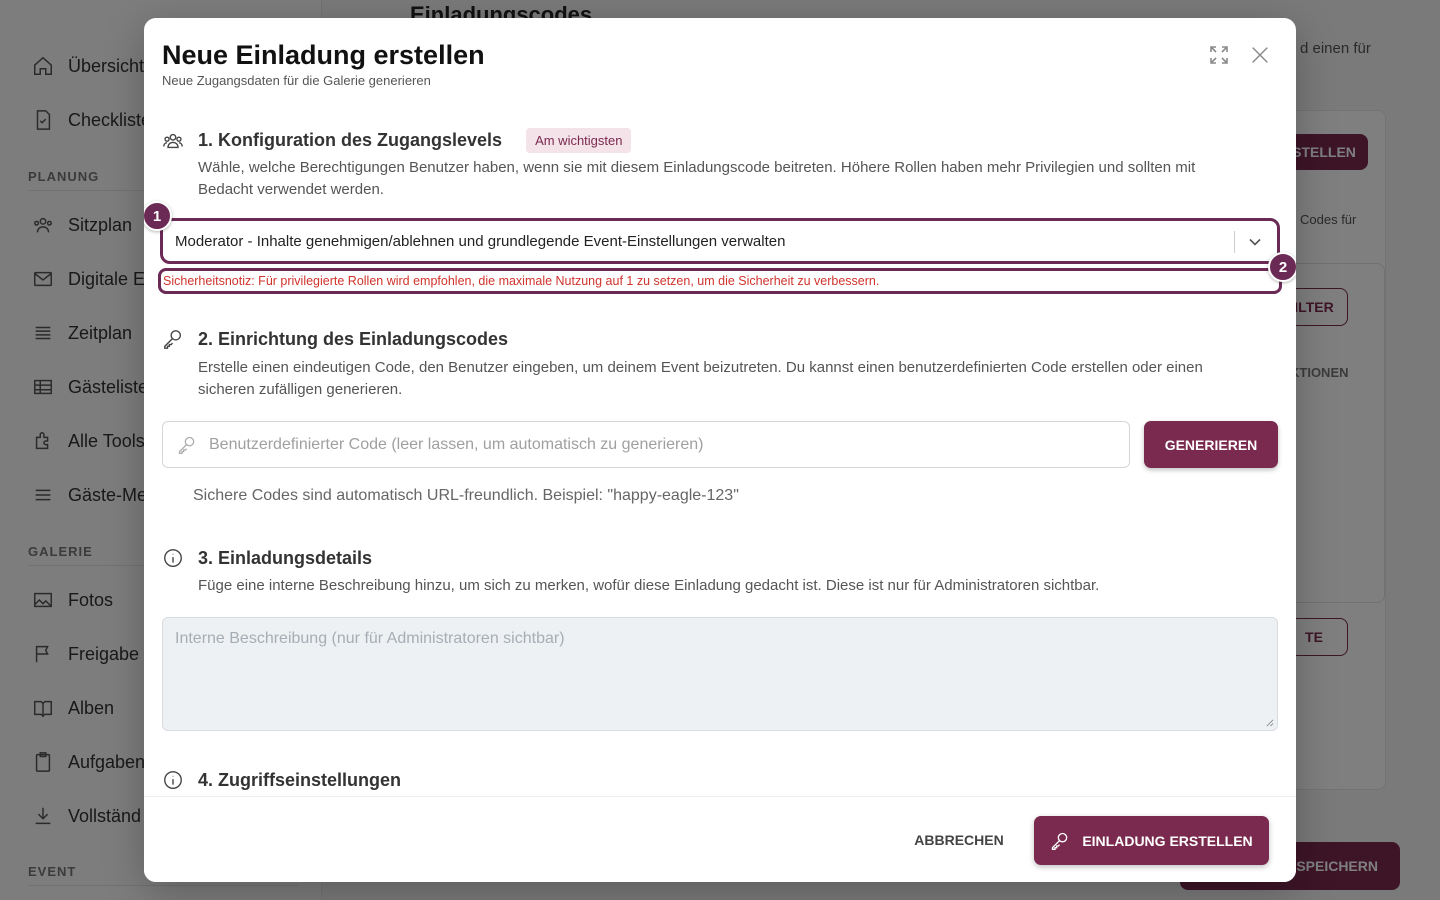 Image resolution: width=1440 pixels, height=900 pixels. I want to click on custom-code-input, so click(659, 444).